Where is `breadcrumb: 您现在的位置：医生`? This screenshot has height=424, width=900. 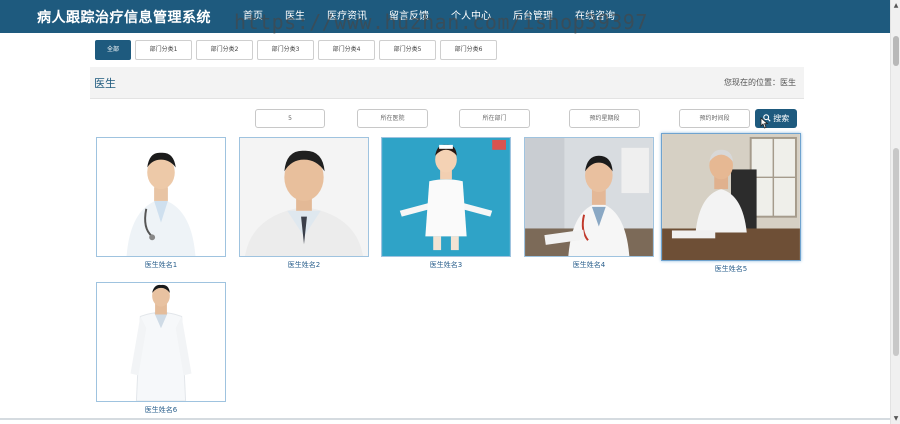
breadcrumb: 您现在的位置：医生 is located at coordinates (760, 82).